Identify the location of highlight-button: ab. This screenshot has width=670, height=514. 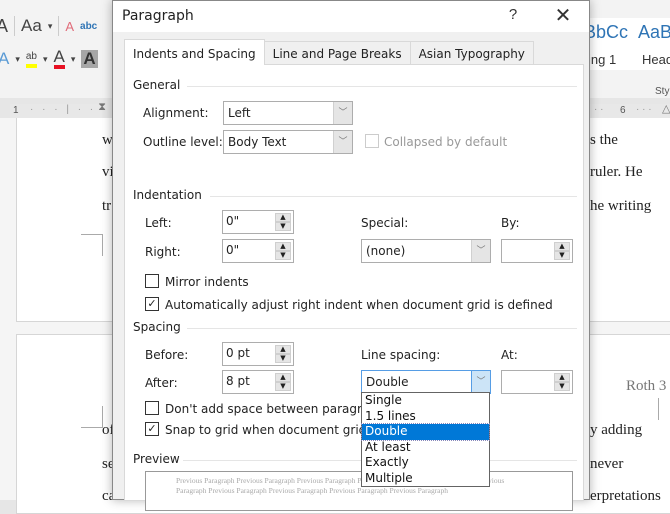
(31, 59).